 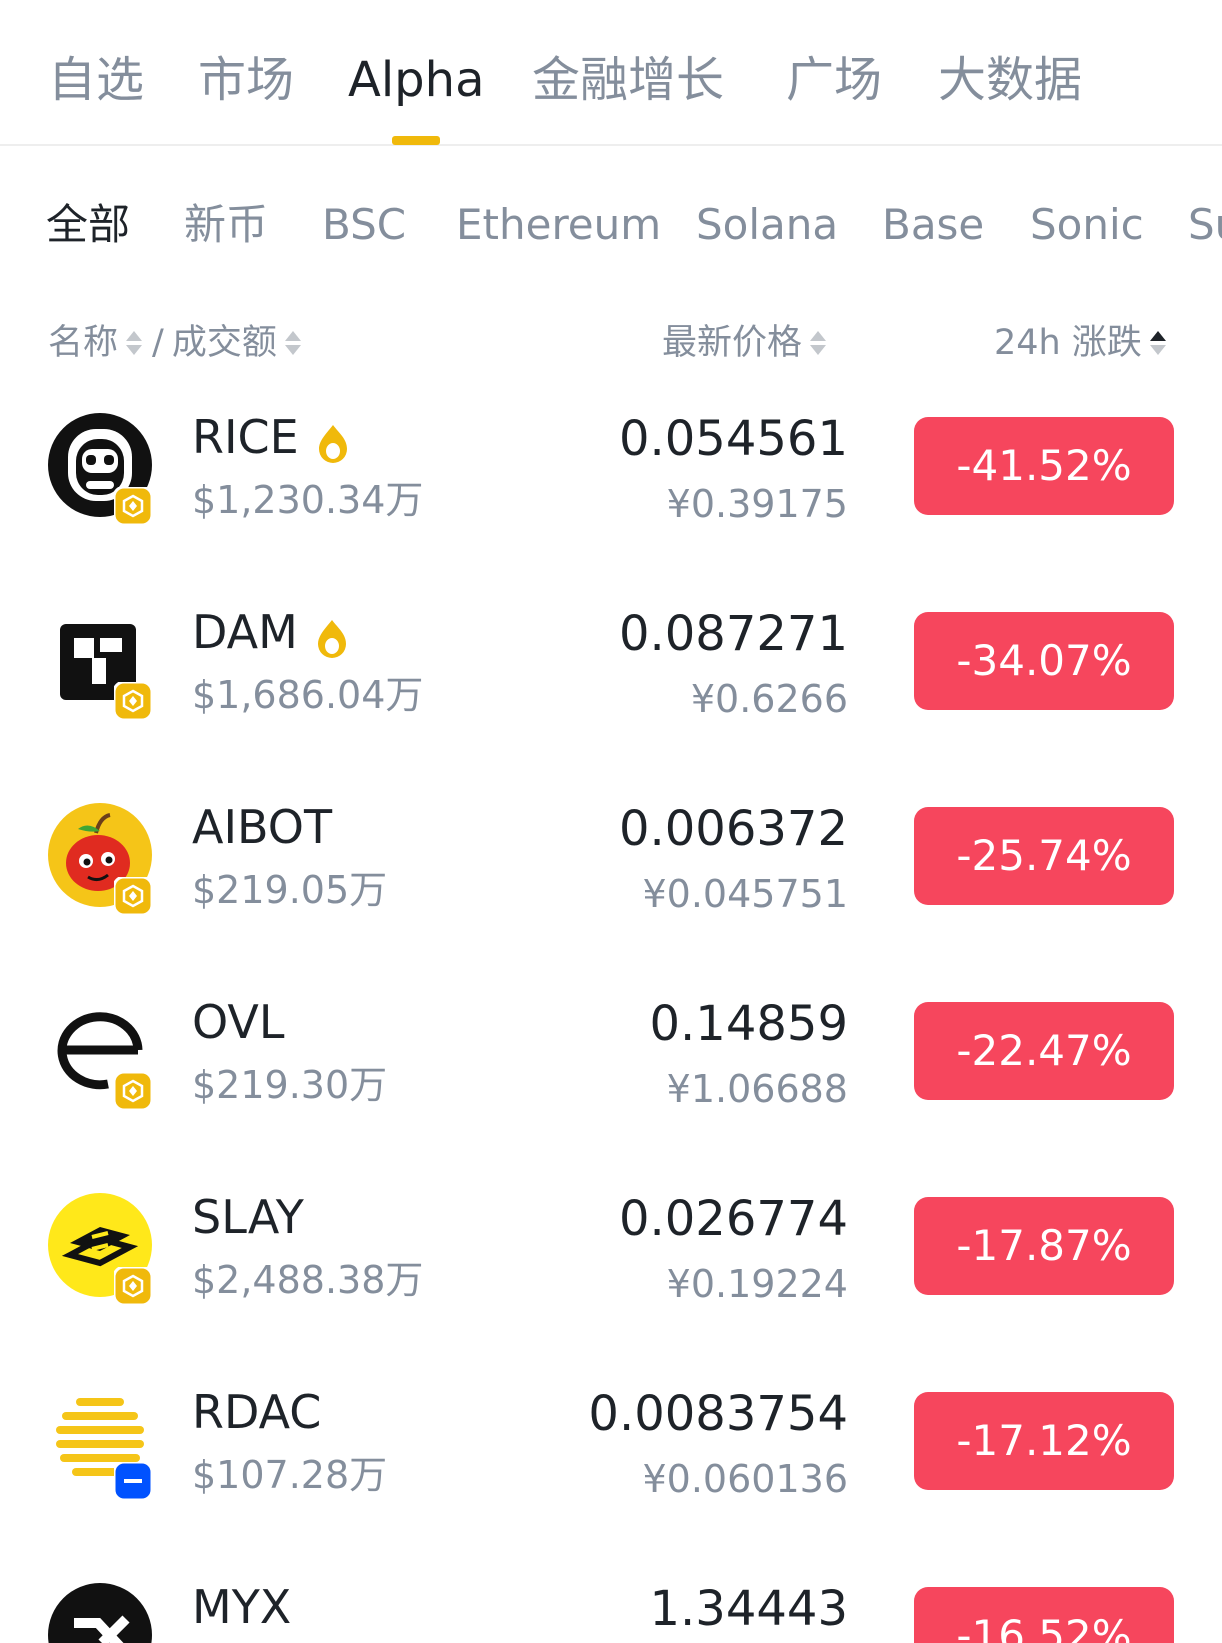 I want to click on trading-volume: $219.05万, so click(x=290, y=890).